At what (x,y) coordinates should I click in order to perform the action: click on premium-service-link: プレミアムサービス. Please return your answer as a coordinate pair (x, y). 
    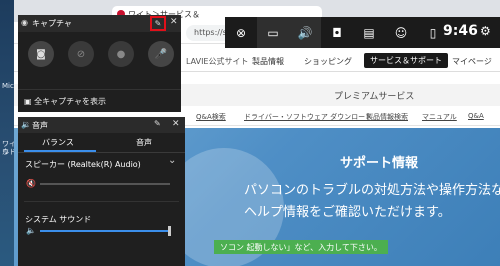
    Looking at the image, I should click on (374, 95).